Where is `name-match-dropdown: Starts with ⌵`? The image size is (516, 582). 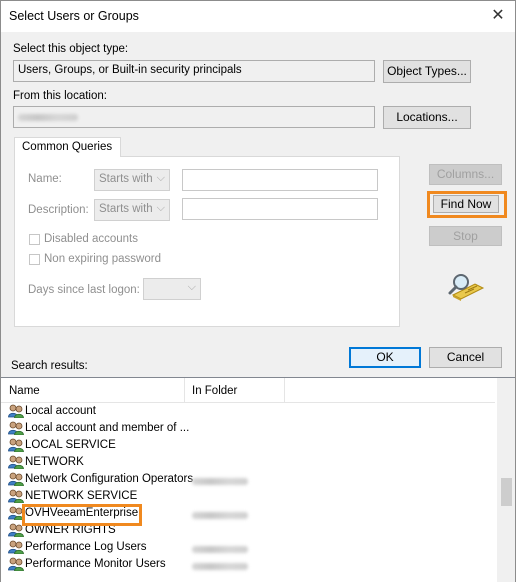 name-match-dropdown: Starts with ⌵ is located at coordinates (132, 180).